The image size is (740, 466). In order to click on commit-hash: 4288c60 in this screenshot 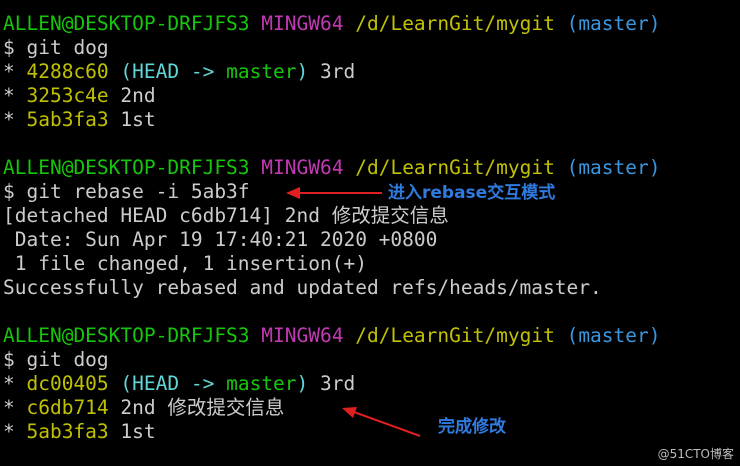, I will do `click(67, 71)`.